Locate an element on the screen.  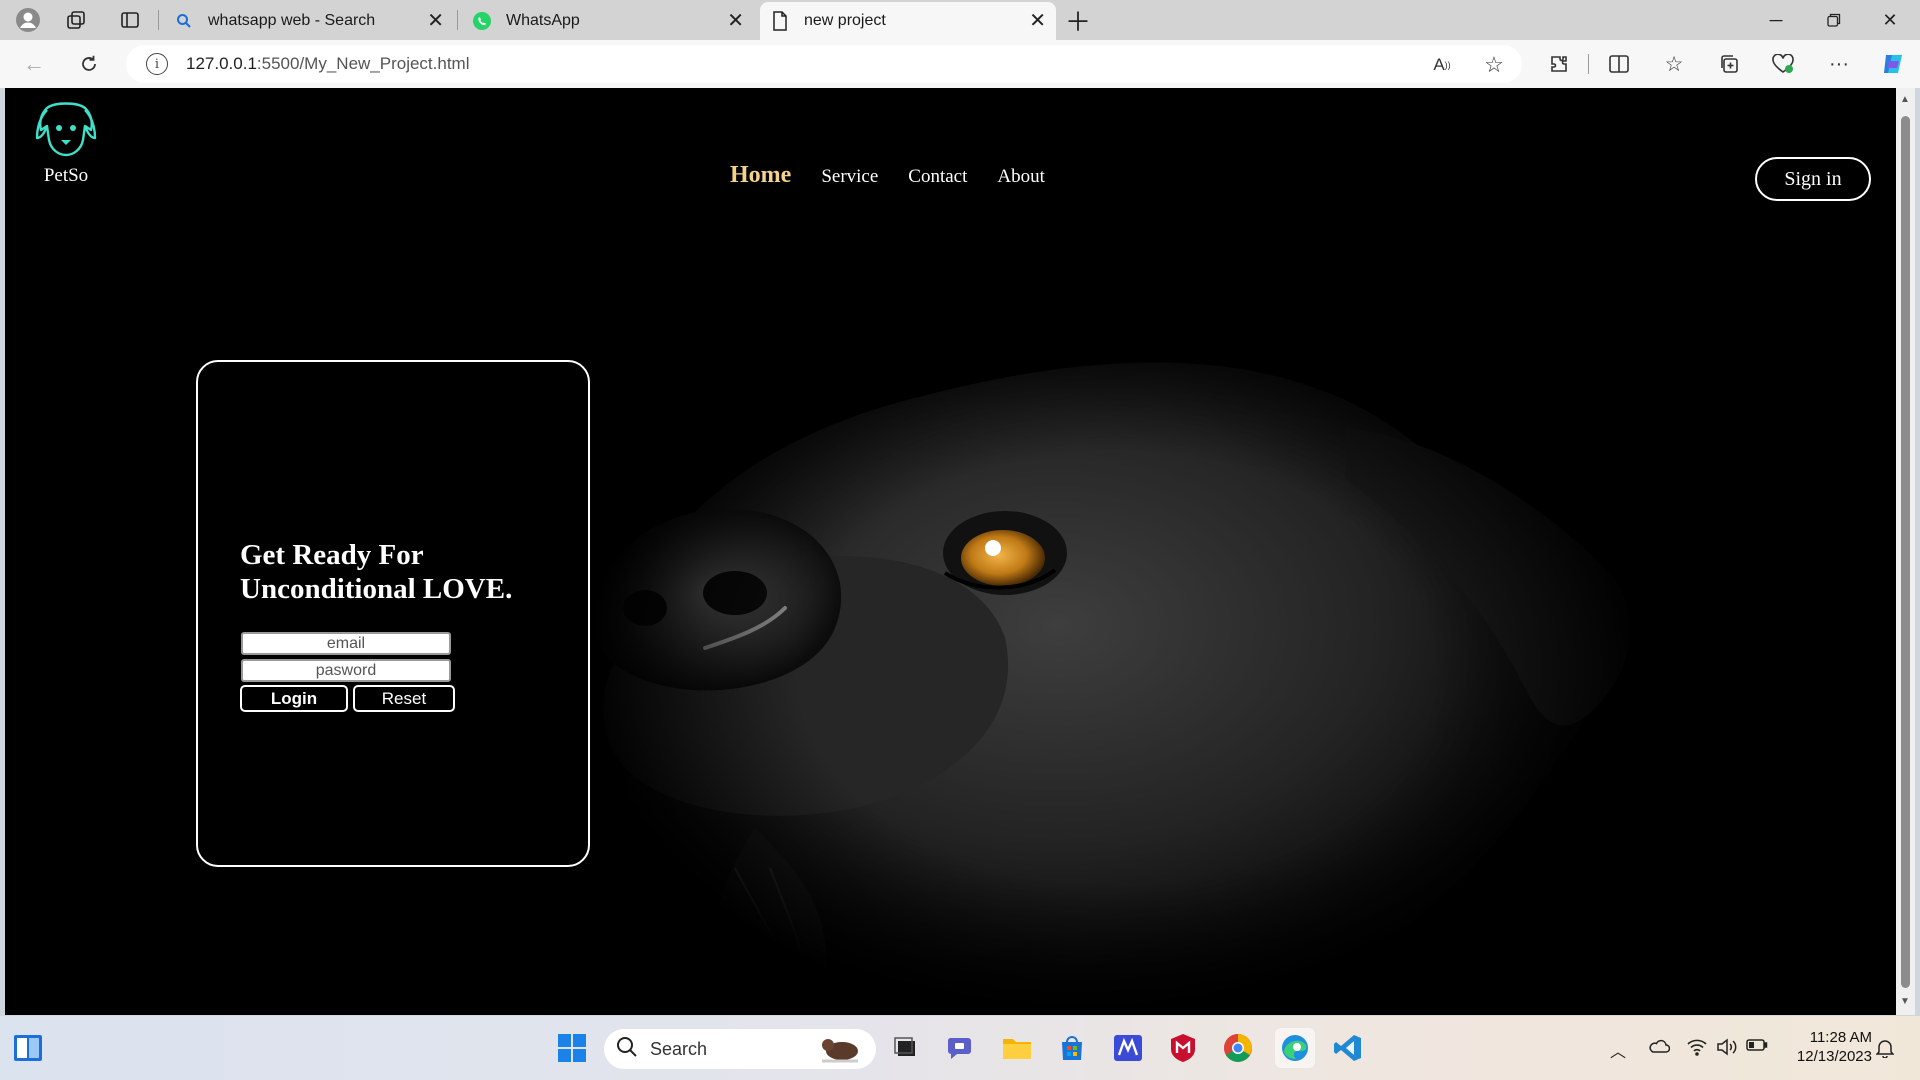
teams-chat-icon is located at coordinates (962, 1048).